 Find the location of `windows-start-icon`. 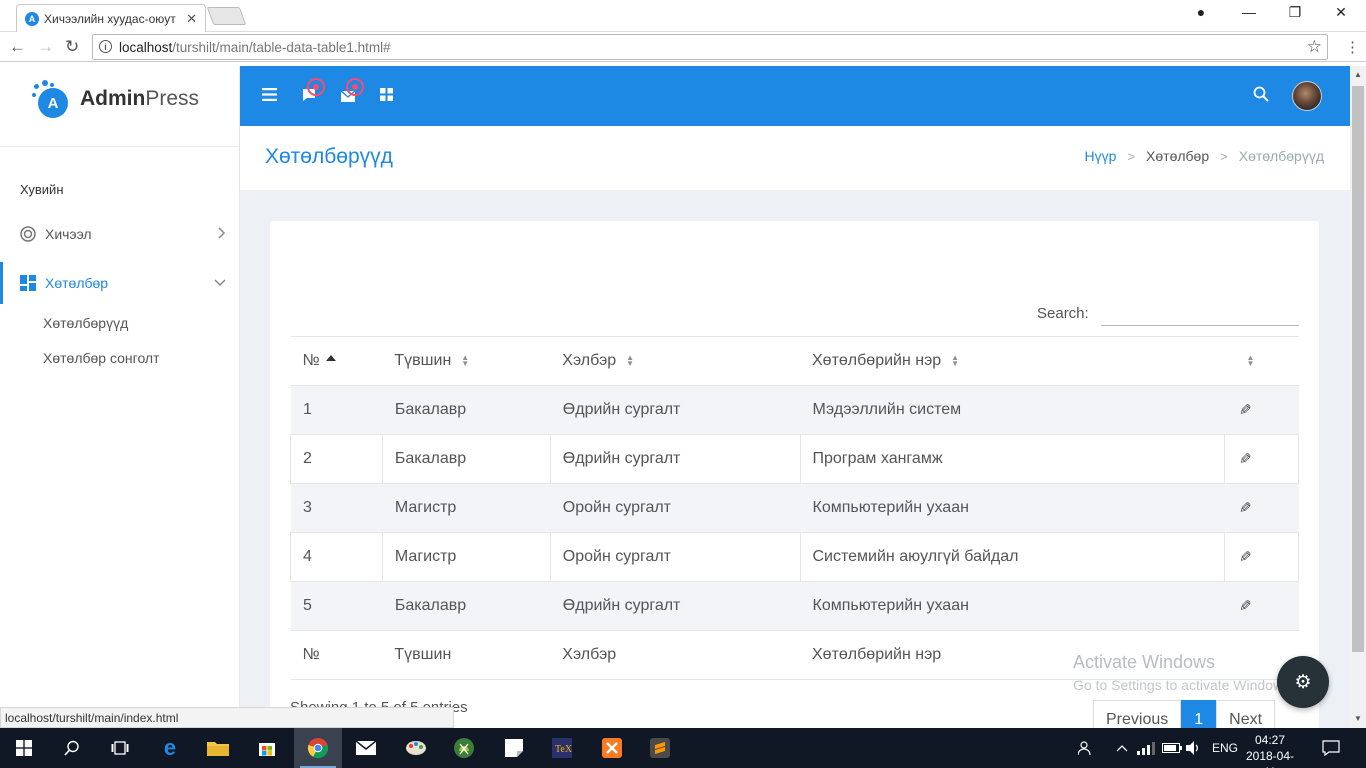

windows-start-icon is located at coordinates (24, 748).